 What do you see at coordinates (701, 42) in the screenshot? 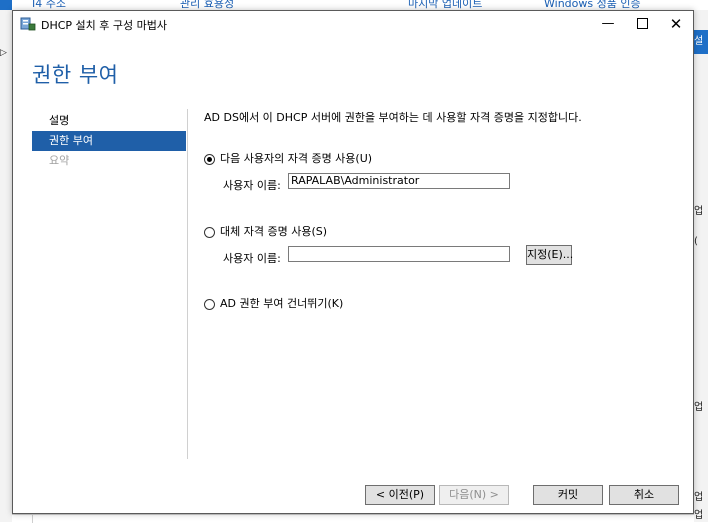
I see `background-tasks-button: 설정` at bounding box center [701, 42].